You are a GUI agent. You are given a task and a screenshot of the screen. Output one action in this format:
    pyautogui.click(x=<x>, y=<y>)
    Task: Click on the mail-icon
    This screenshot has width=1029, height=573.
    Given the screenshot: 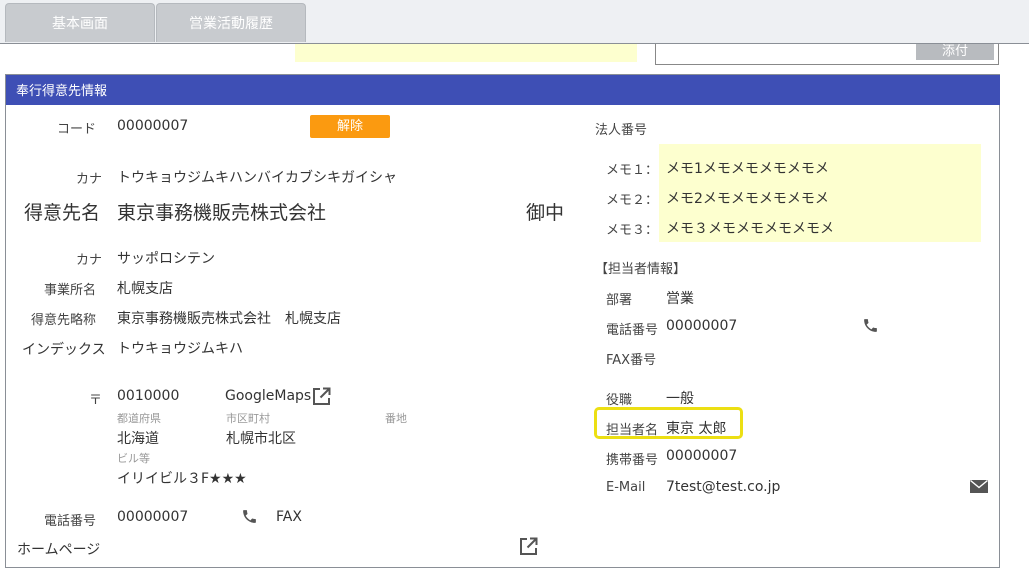 What is the action you would take?
    pyautogui.click(x=979, y=486)
    